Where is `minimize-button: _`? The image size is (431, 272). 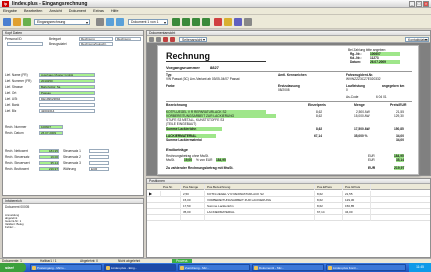 minimize-button: _ is located at coordinates (412, 4).